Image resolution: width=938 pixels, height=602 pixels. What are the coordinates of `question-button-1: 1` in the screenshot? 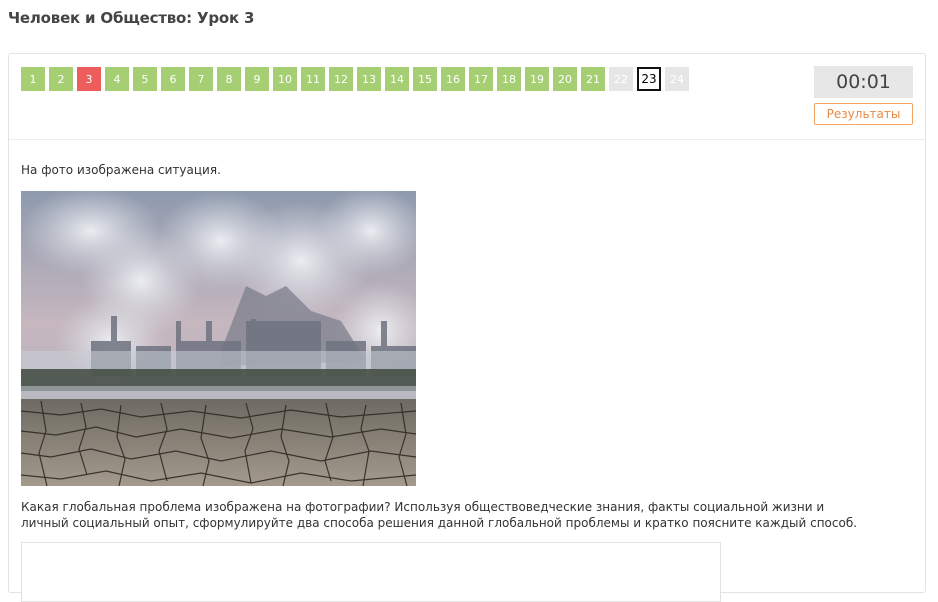 It's located at (33, 79).